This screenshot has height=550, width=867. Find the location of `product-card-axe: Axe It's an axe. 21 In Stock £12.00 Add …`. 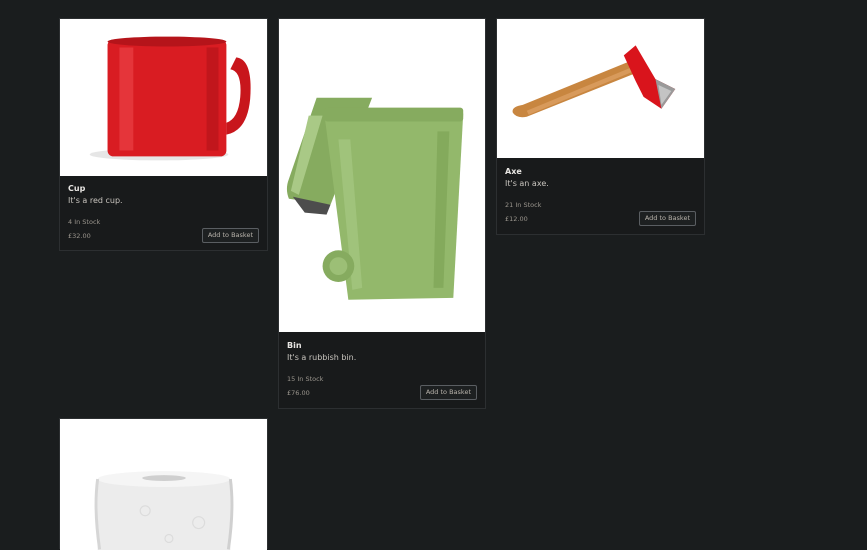

product-card-axe: Axe It's an axe. 21 In Stock £12.00 Add … is located at coordinates (600, 126).